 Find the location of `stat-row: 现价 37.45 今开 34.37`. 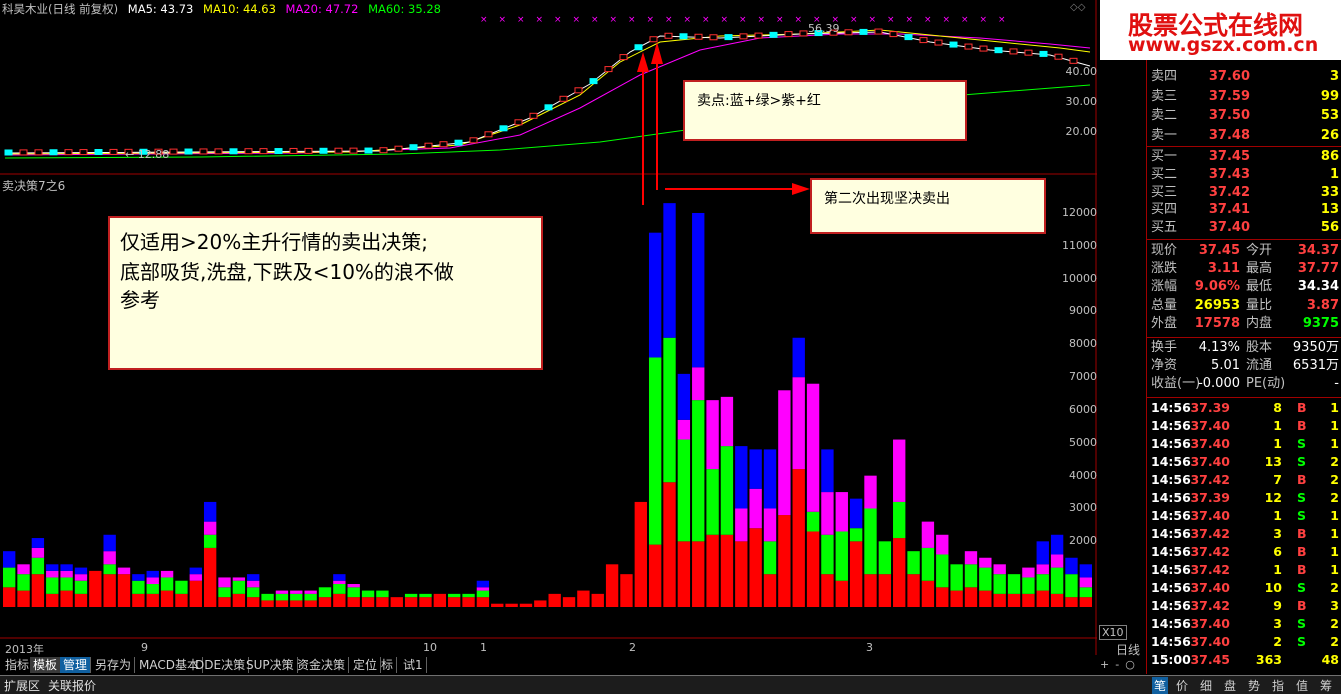

stat-row: 现价 37.45 今开 34.37 is located at coordinates (1244, 251).